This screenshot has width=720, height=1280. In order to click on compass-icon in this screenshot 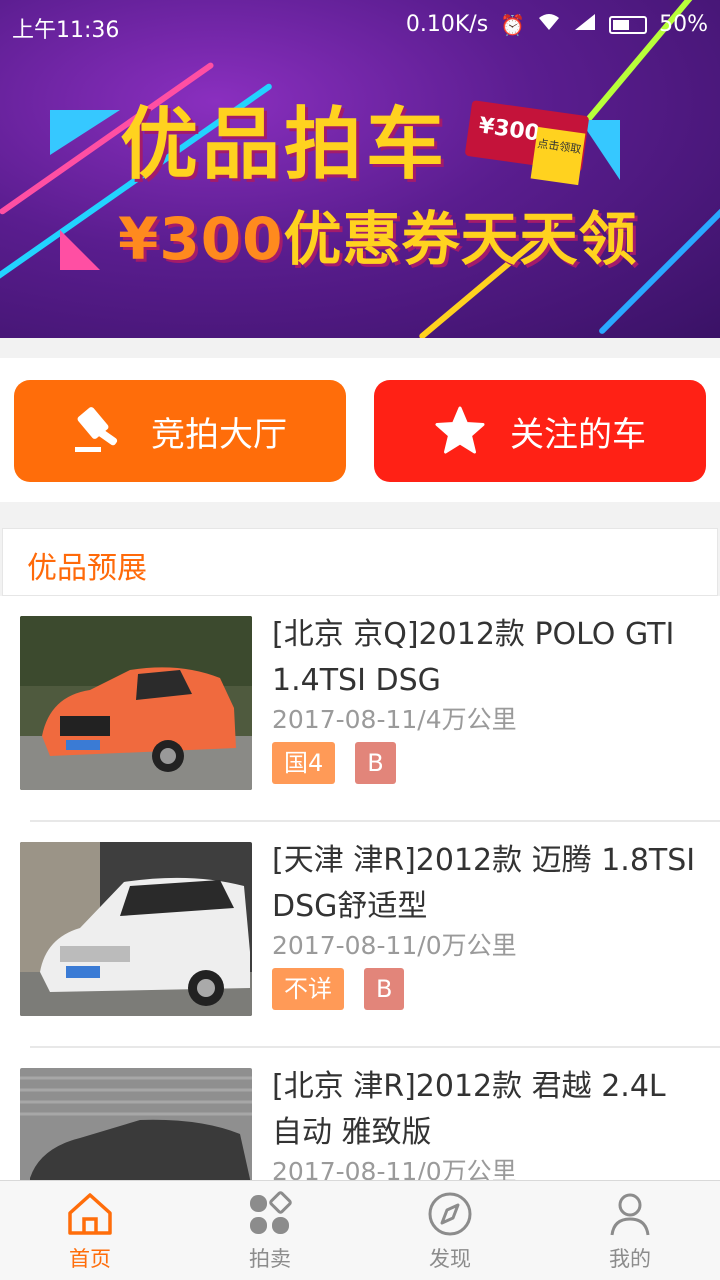, I will do `click(450, 1214)`.